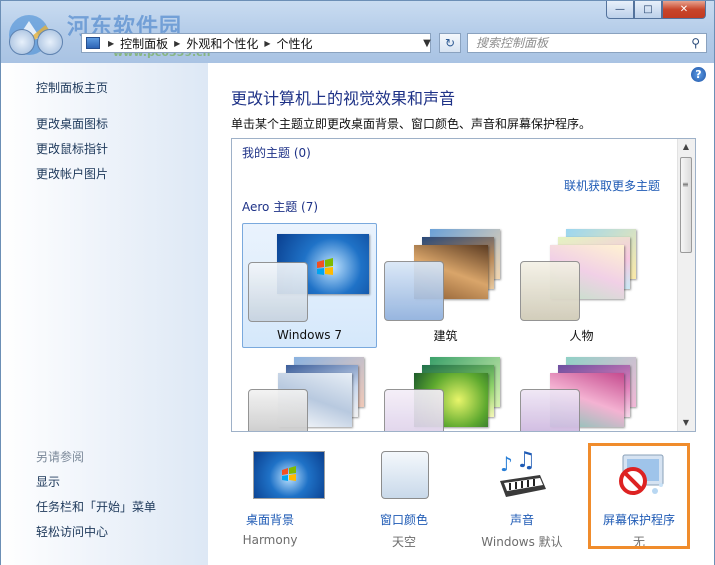 This screenshot has width=715, height=565. What do you see at coordinates (427, 43) in the screenshot?
I see `chevron-down-icon: ▼` at bounding box center [427, 43].